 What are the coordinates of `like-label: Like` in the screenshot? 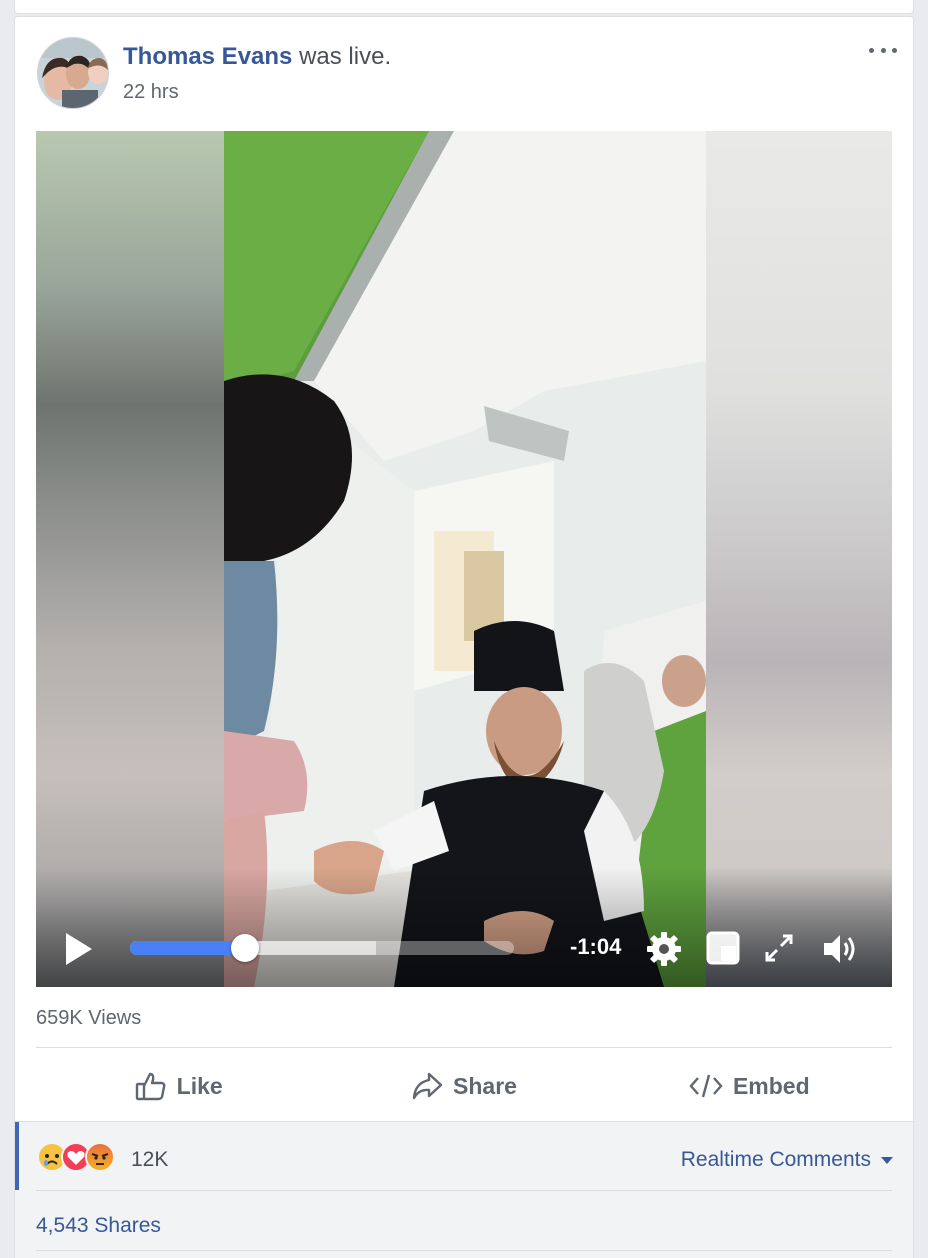 It's located at (199, 1085).